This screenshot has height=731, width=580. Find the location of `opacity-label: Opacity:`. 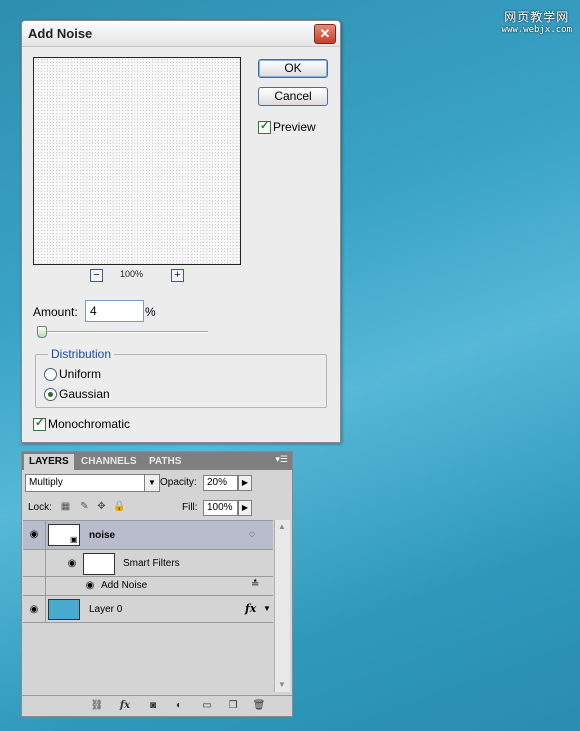

opacity-label: Opacity: is located at coordinates (178, 482).